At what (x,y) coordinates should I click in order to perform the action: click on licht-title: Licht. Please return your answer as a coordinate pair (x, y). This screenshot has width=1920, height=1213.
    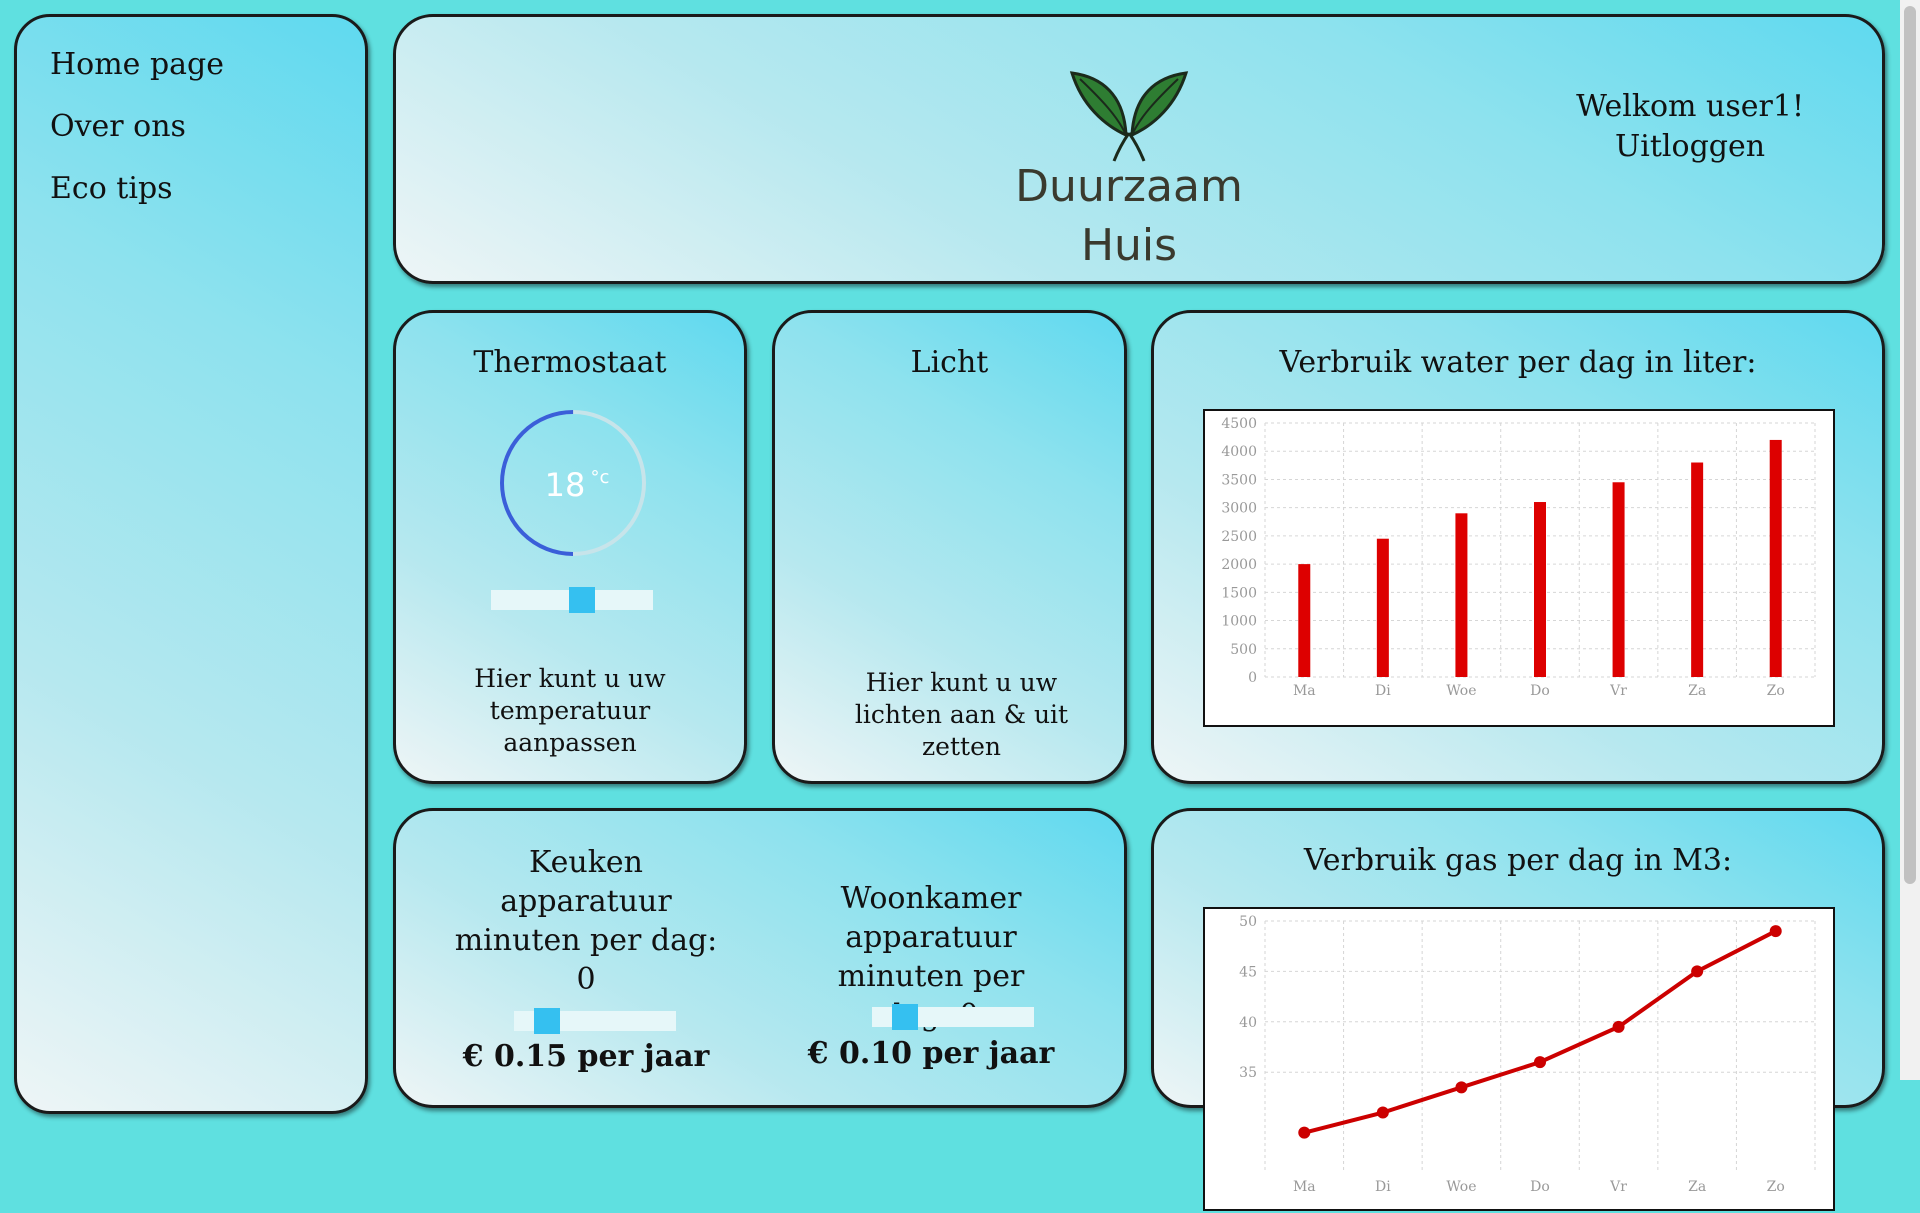
    Looking at the image, I should click on (949, 362).